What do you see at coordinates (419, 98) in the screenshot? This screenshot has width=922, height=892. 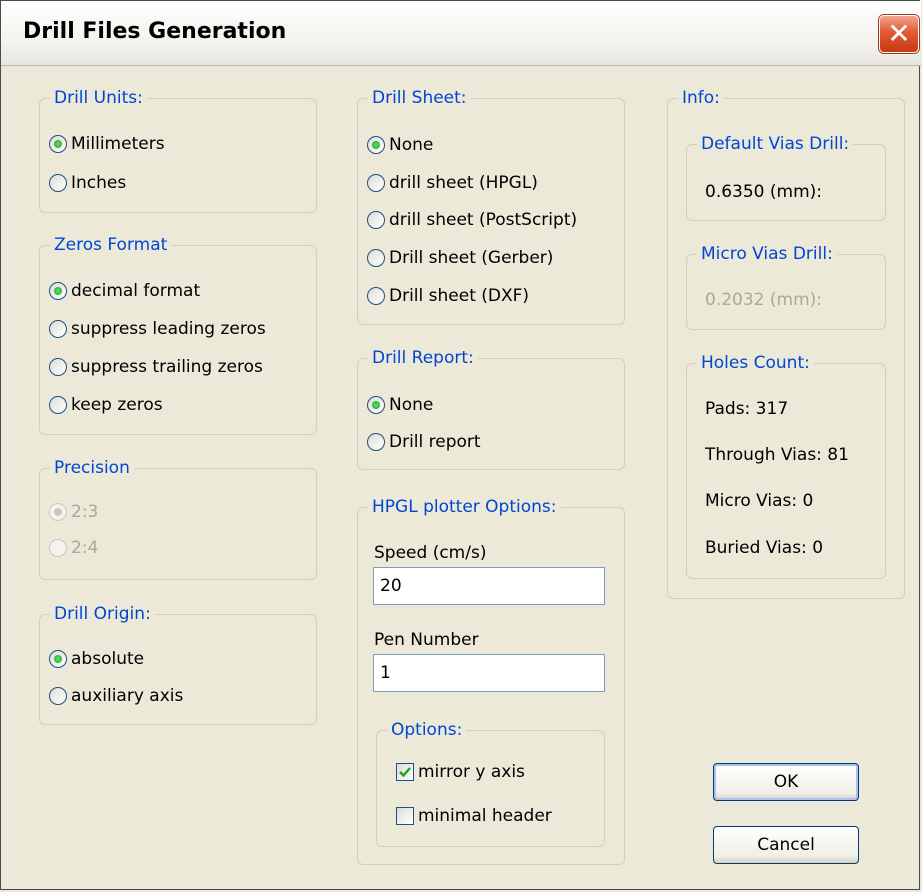 I see `drill-sheet-legend: Drill Sheet:` at bounding box center [419, 98].